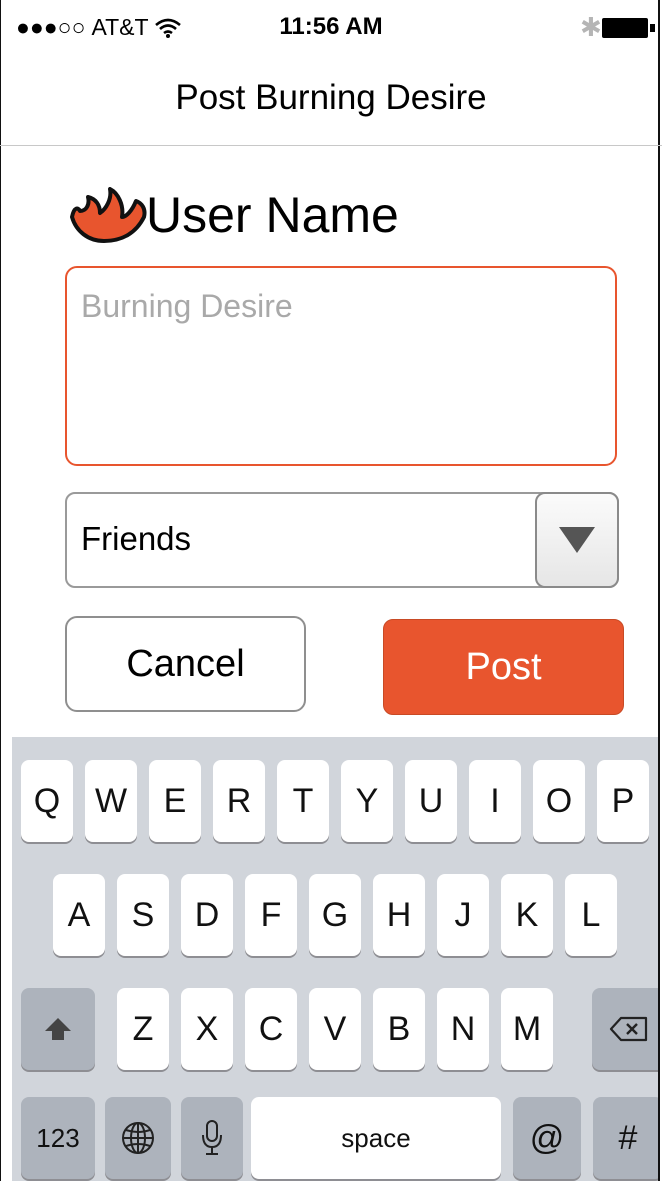 This screenshot has width=662, height=1181. I want to click on user-row: User Name, so click(232, 215).